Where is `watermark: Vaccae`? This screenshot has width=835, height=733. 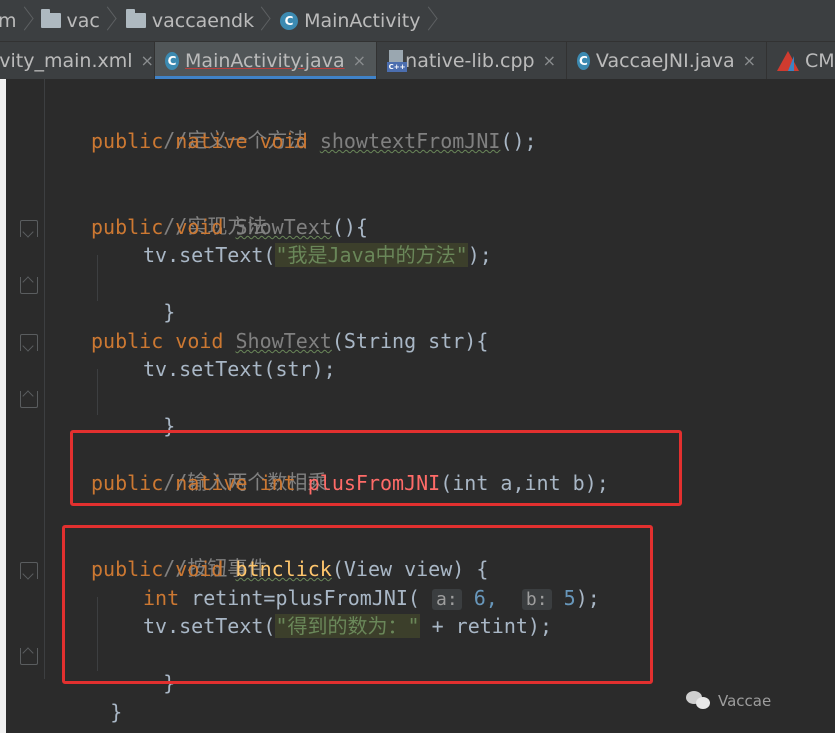
watermark: Vaccae is located at coordinates (728, 701).